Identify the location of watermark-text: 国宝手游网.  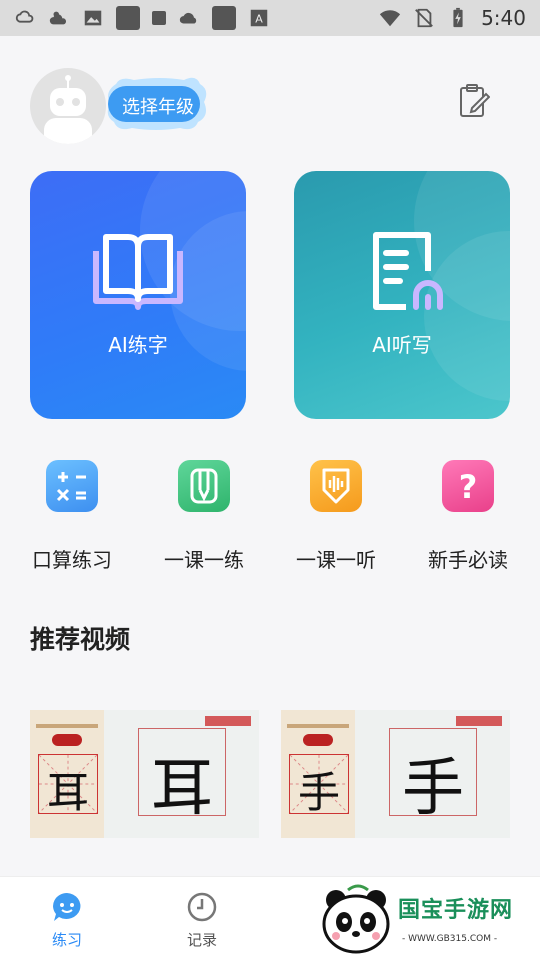
(456, 910).